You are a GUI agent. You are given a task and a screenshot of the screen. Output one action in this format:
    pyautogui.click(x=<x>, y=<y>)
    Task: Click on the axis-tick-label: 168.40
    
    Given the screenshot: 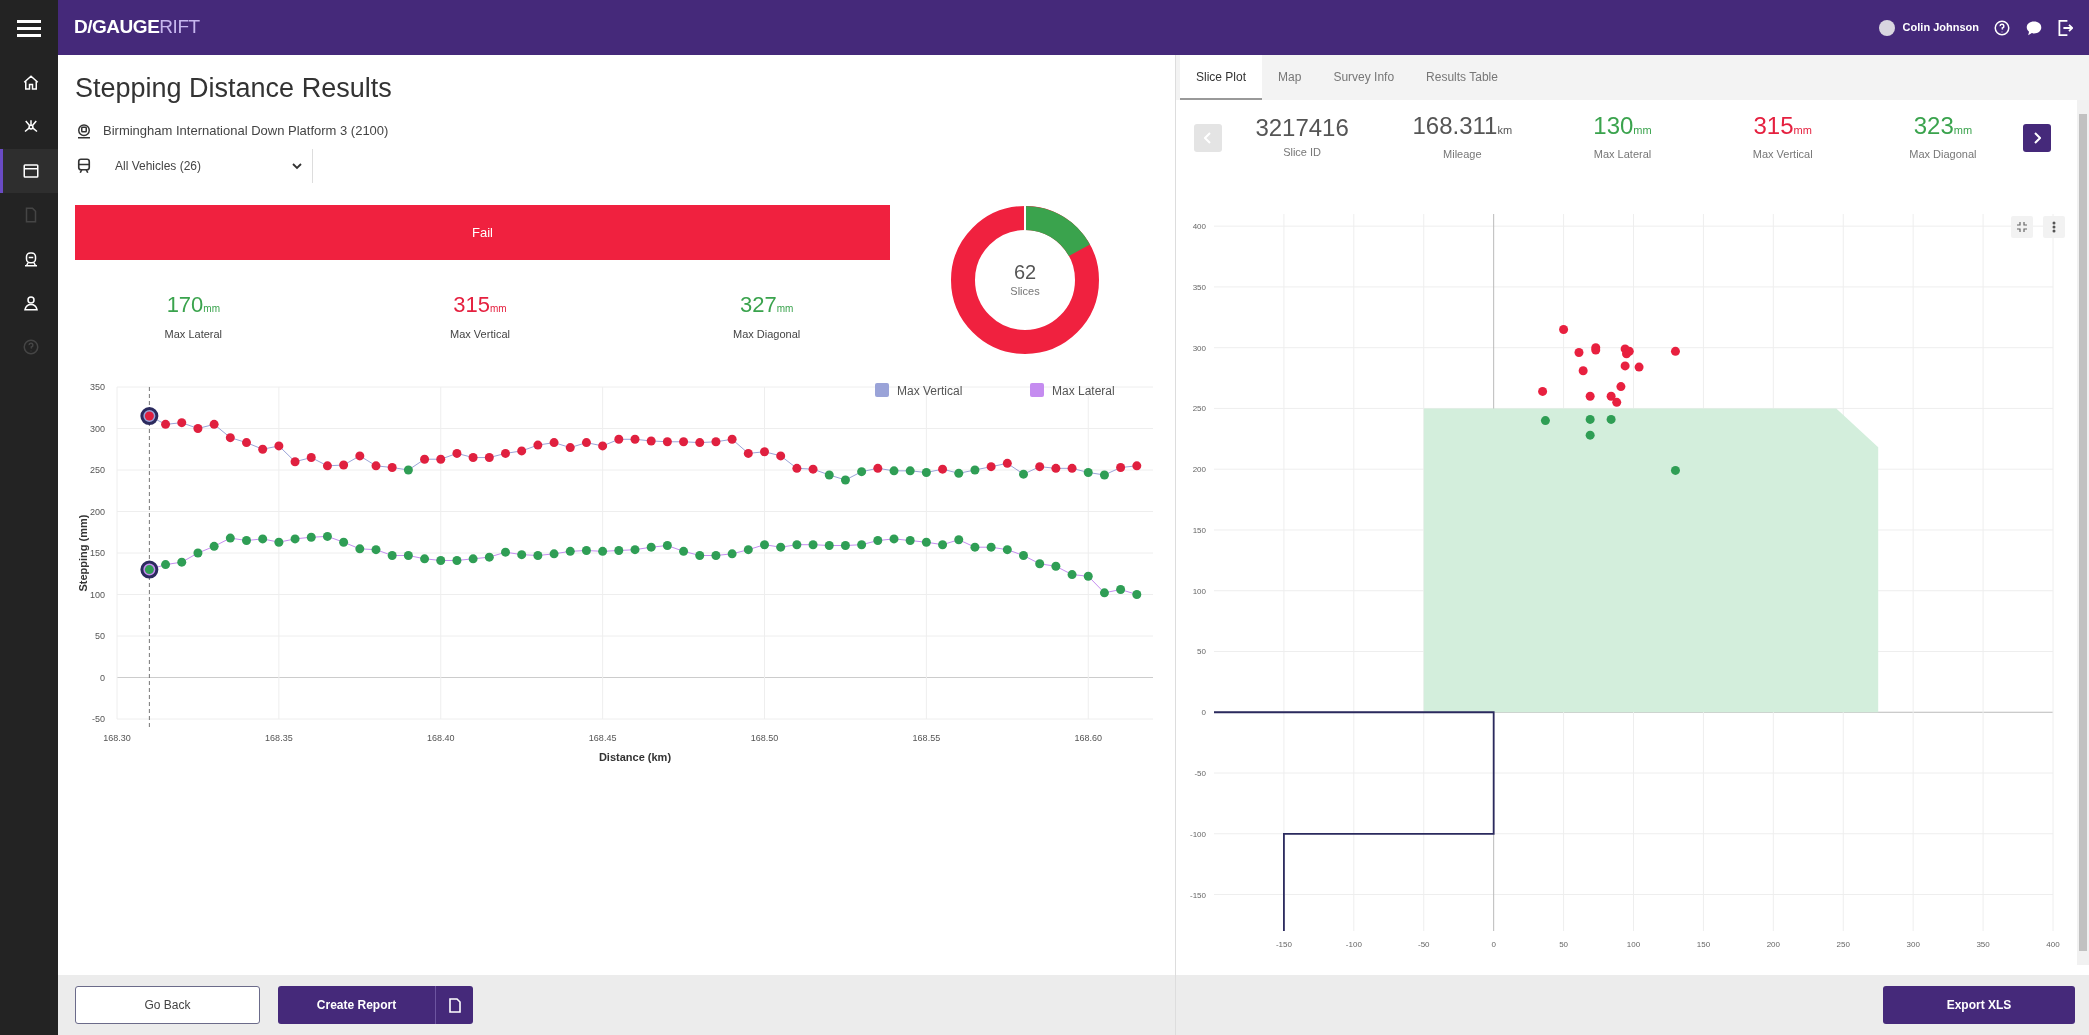 What is the action you would take?
    pyautogui.click(x=441, y=738)
    